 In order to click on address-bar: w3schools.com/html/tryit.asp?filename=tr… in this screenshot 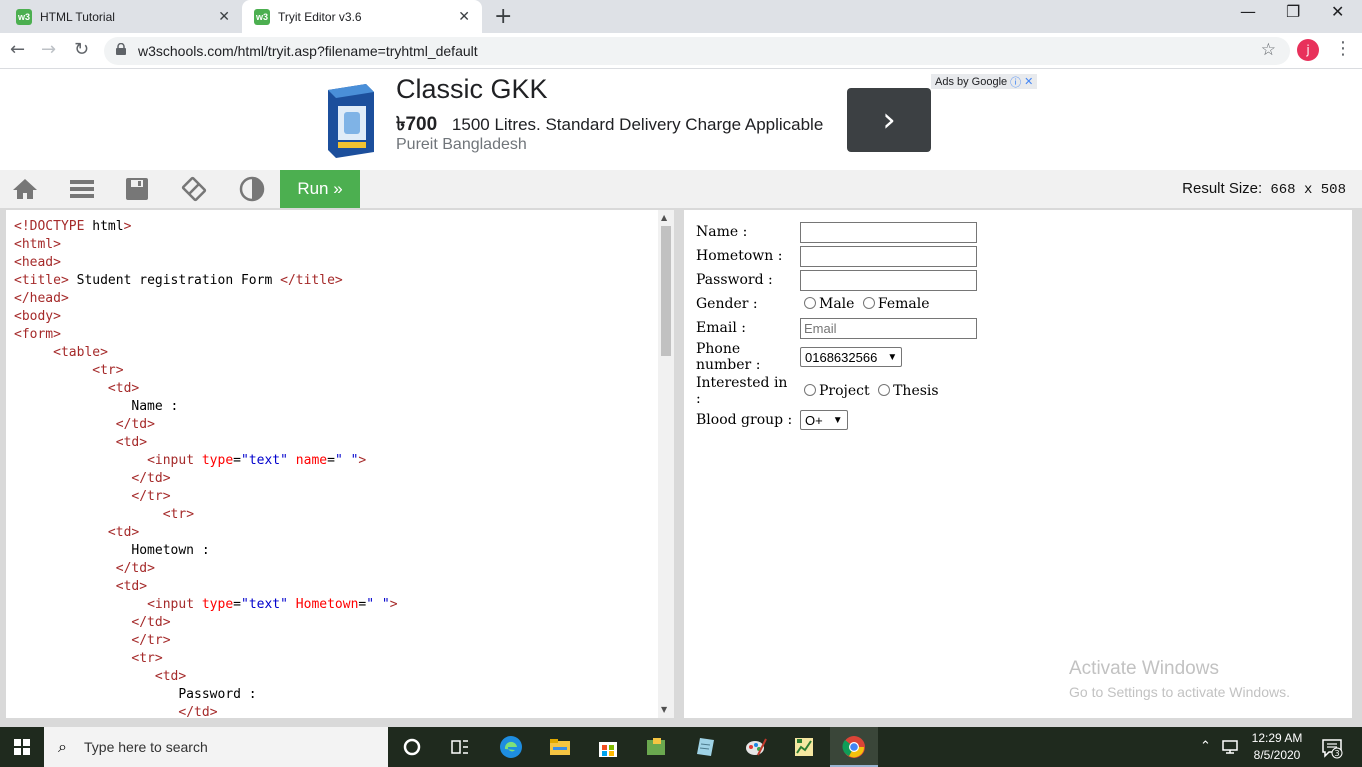, I will do `click(697, 51)`.